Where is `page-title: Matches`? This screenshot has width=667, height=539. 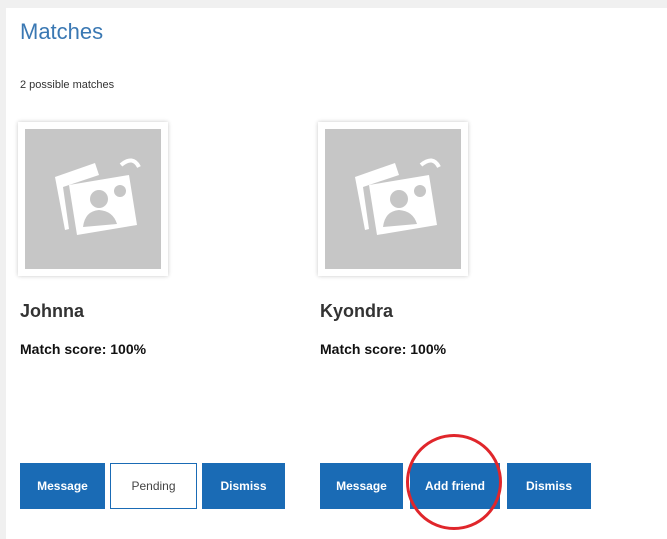 page-title: Matches is located at coordinates (62, 31).